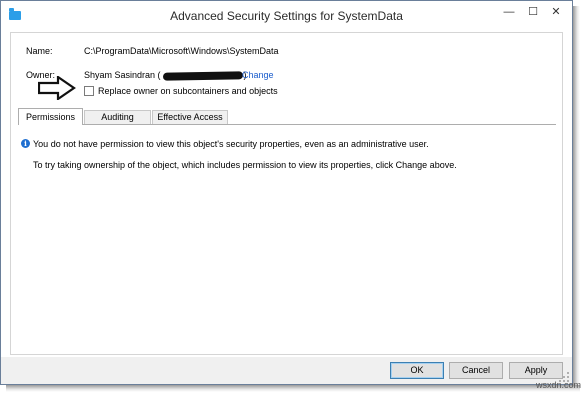  Describe the element at coordinates (122, 75) in the screenshot. I see `owner-name: Shyam Sasindran (` at that location.